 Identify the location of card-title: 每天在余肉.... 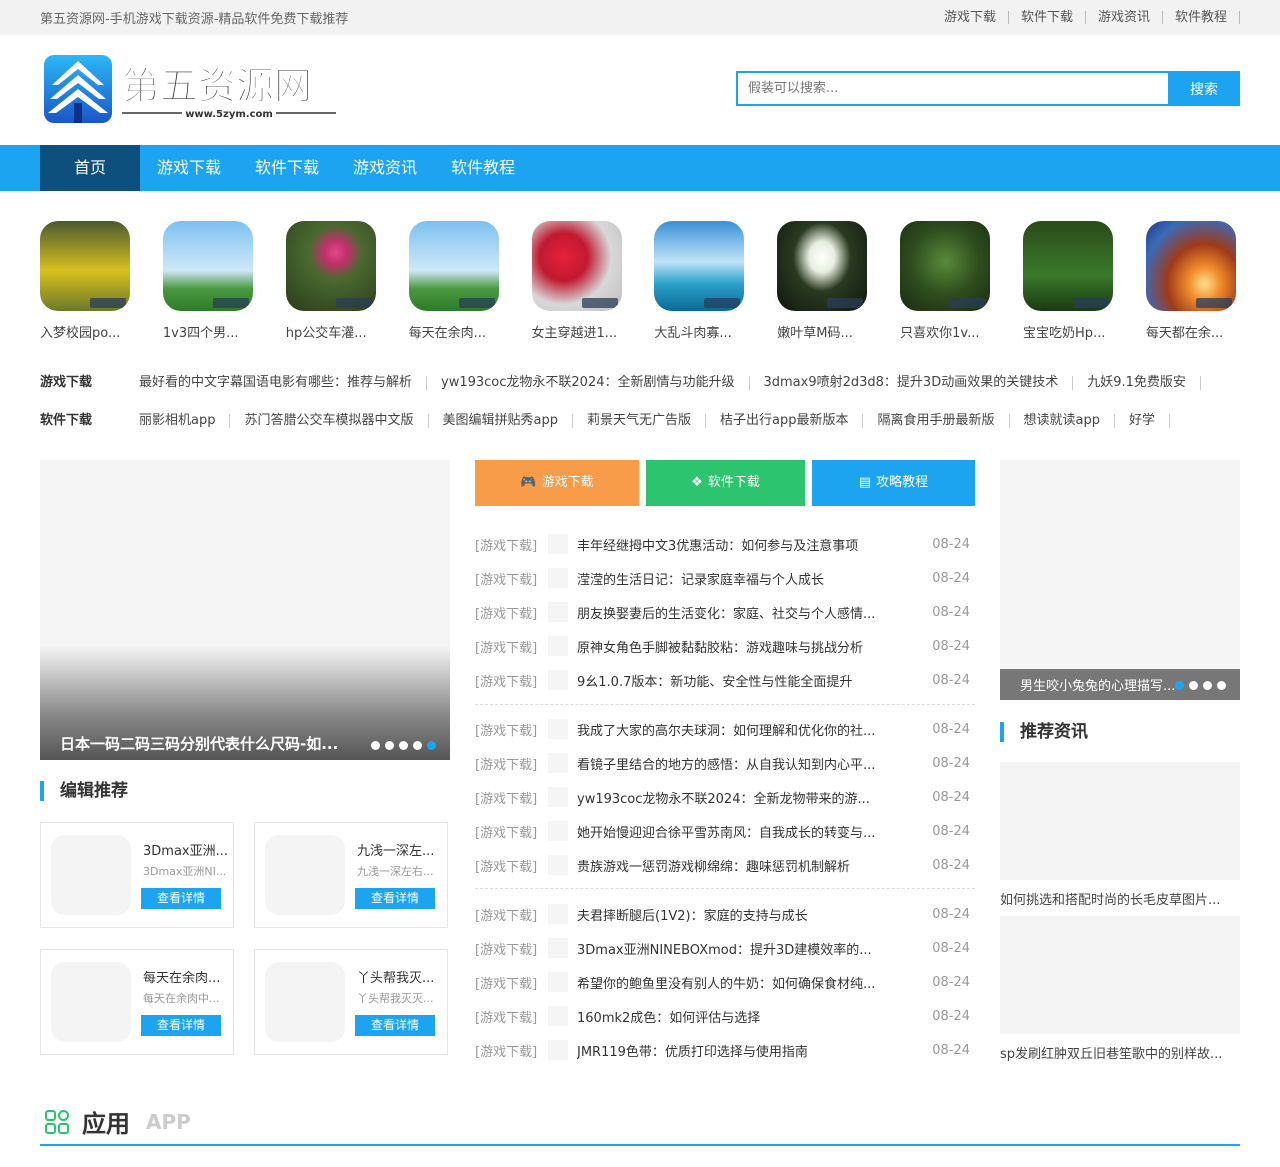
(181, 976).